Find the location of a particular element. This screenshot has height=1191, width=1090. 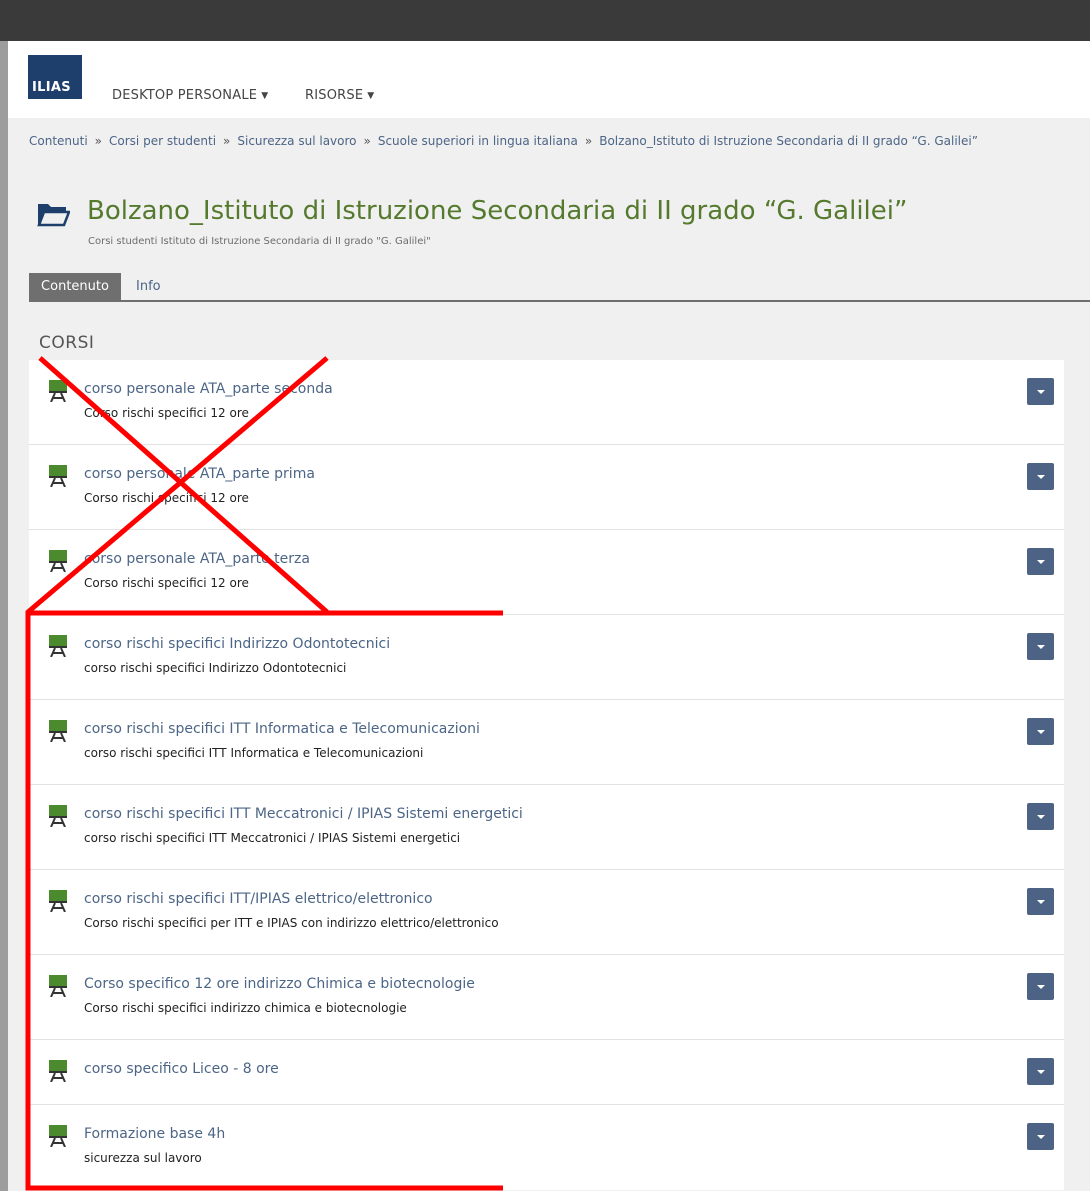

course-title-link: corso specifico Liceo - 8 ore is located at coordinates (181, 1069).